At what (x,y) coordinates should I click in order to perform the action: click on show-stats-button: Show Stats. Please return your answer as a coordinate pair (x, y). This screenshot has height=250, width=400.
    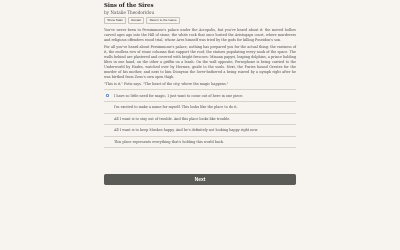
    Looking at the image, I should click on (115, 21).